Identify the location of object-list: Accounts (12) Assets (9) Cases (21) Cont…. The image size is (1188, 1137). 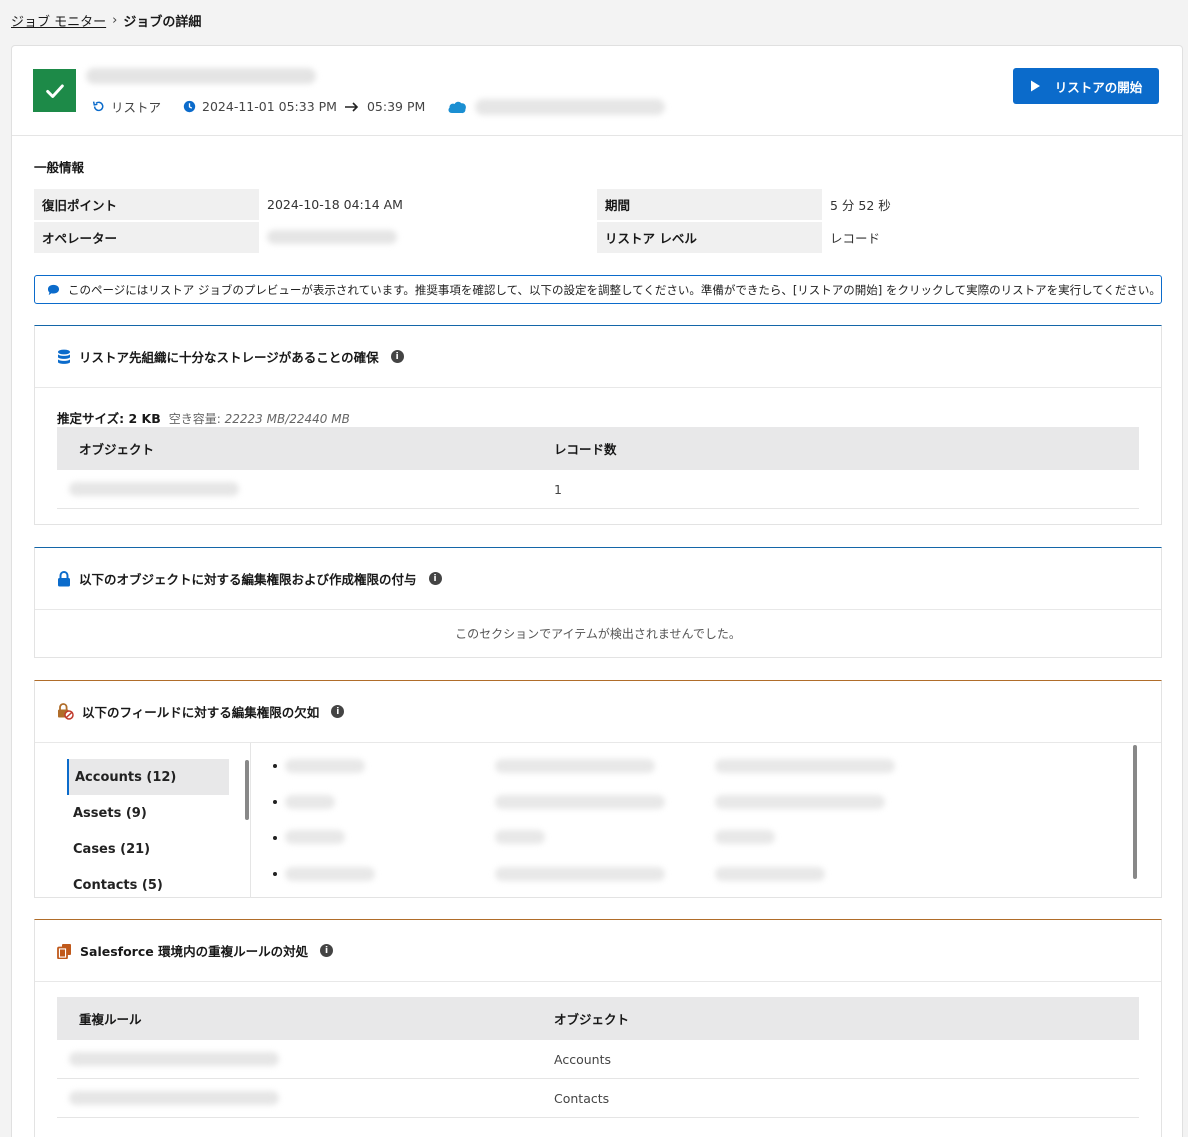
(143, 820).